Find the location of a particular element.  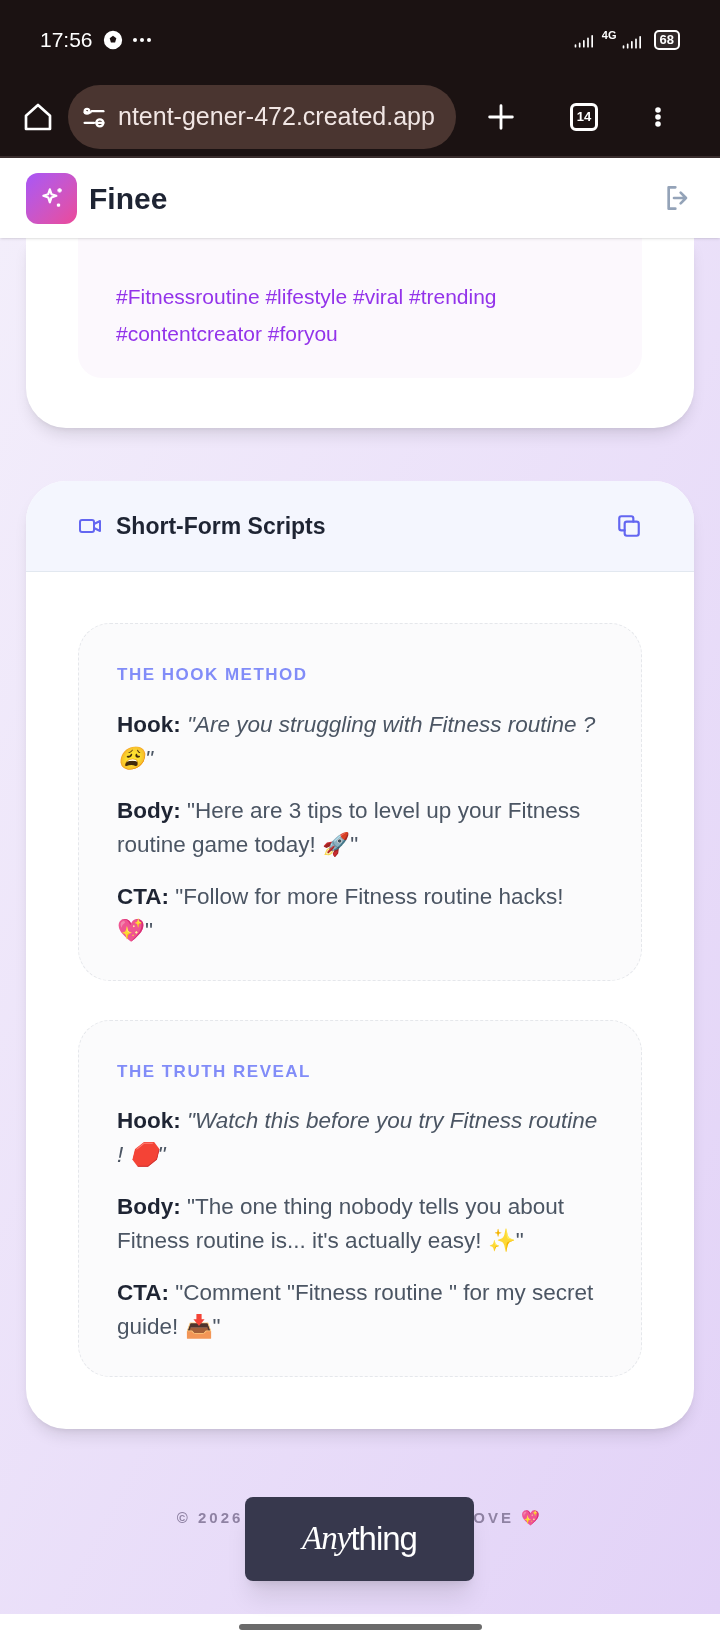

script-line: CTA: "Follow for more Fitness routine hacks! 💖" is located at coordinates (341, 913).